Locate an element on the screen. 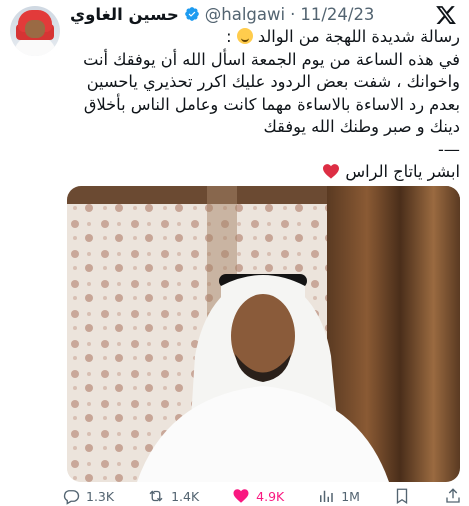 Image resolution: width=469 pixels, height=506 pixels. reply-icon is located at coordinates (71, 497).